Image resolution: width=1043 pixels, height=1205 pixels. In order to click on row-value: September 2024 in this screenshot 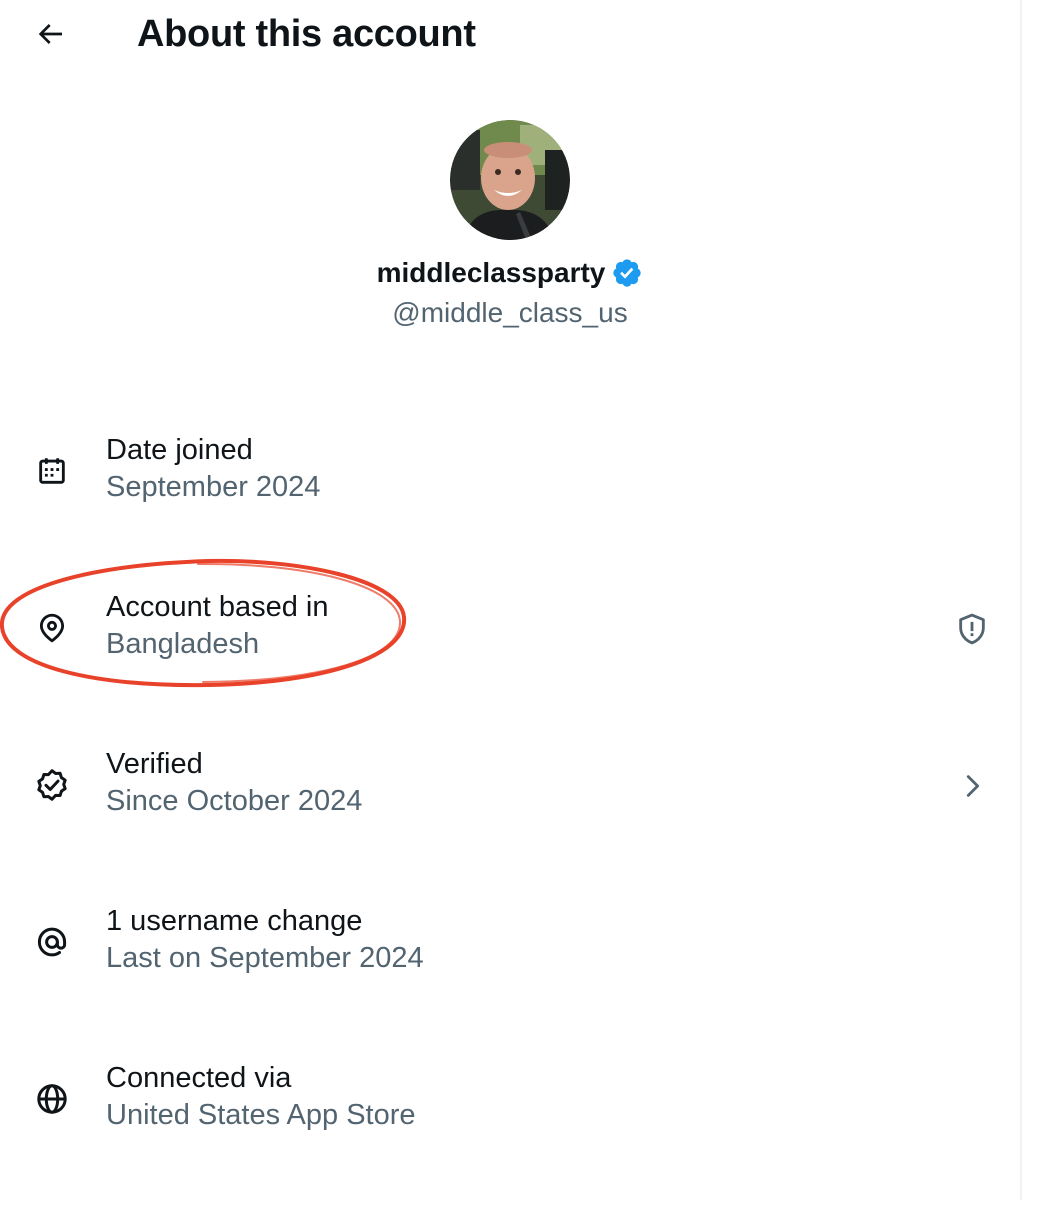, I will do `click(213, 487)`.